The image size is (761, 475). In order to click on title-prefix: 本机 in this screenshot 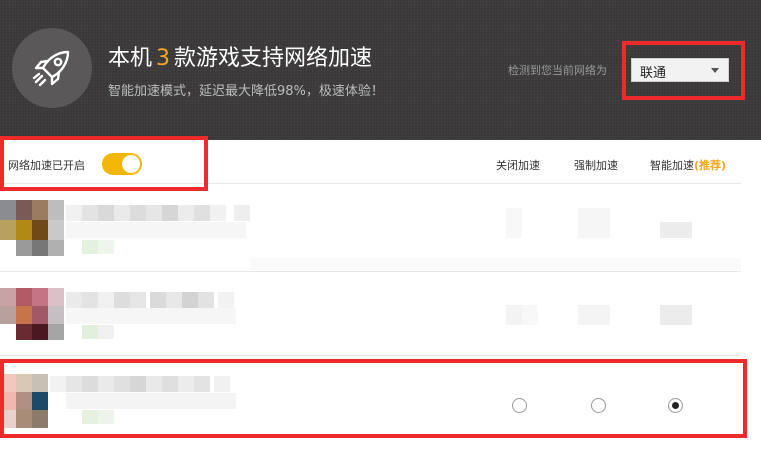, I will do `click(130, 58)`.